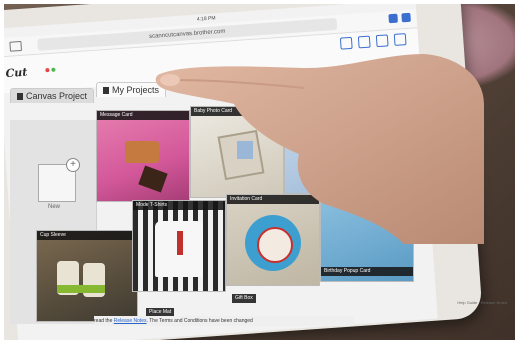 Image resolution: width=520 pixels, height=345 pixels. Describe the element at coordinates (54, 207) in the screenshot. I see `new-project-label: New` at that location.